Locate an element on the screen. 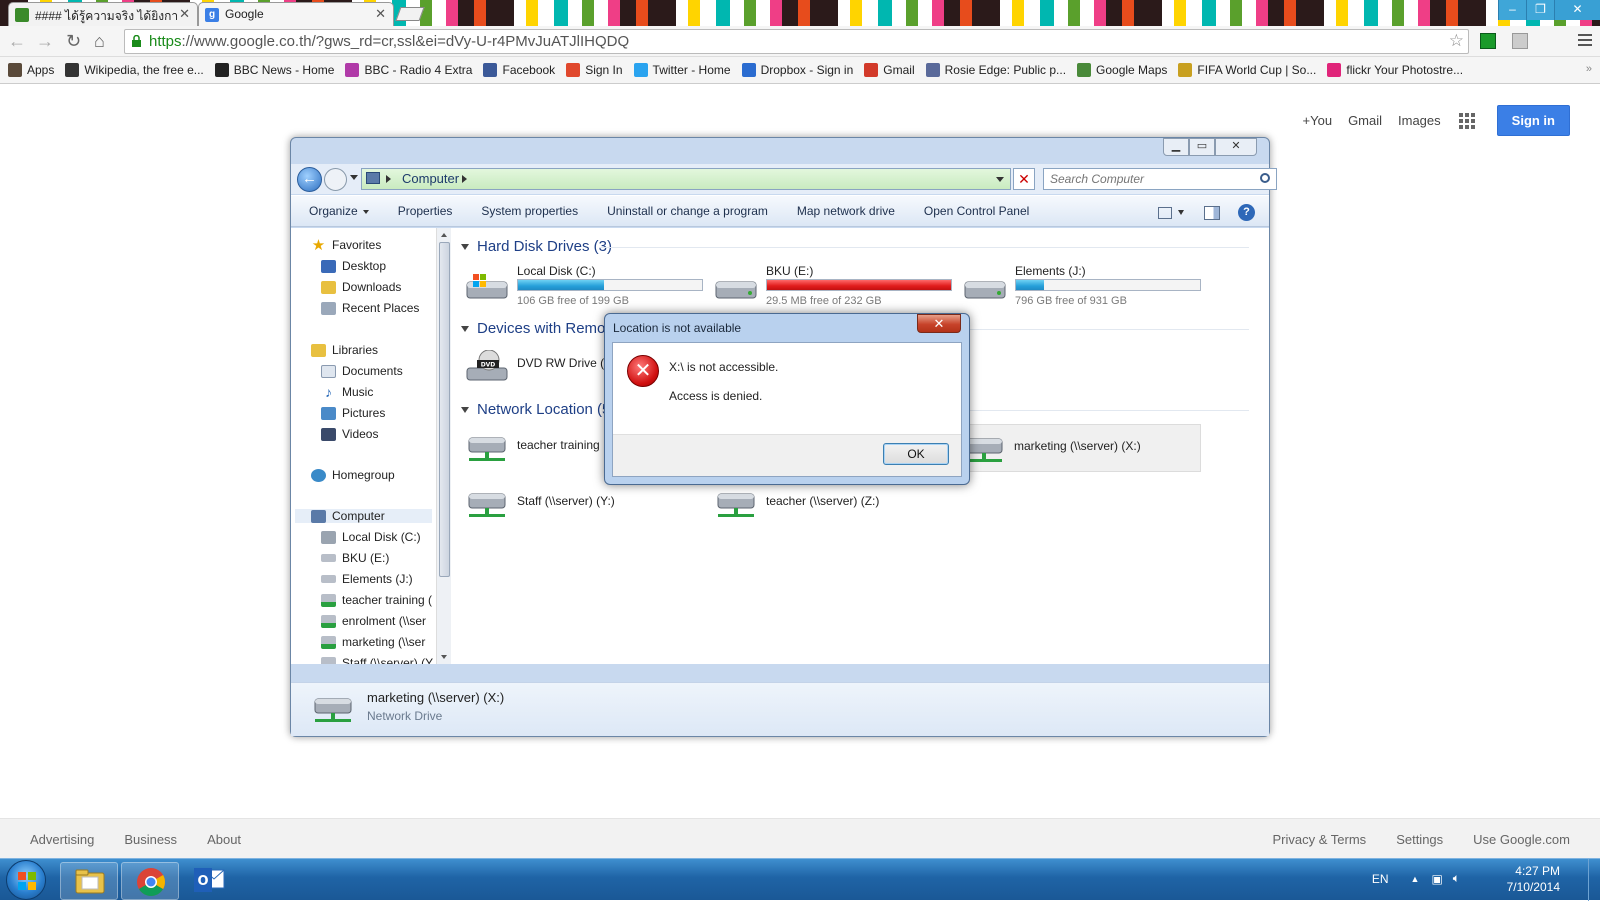  language-indicator: EN is located at coordinates (1380, 879).